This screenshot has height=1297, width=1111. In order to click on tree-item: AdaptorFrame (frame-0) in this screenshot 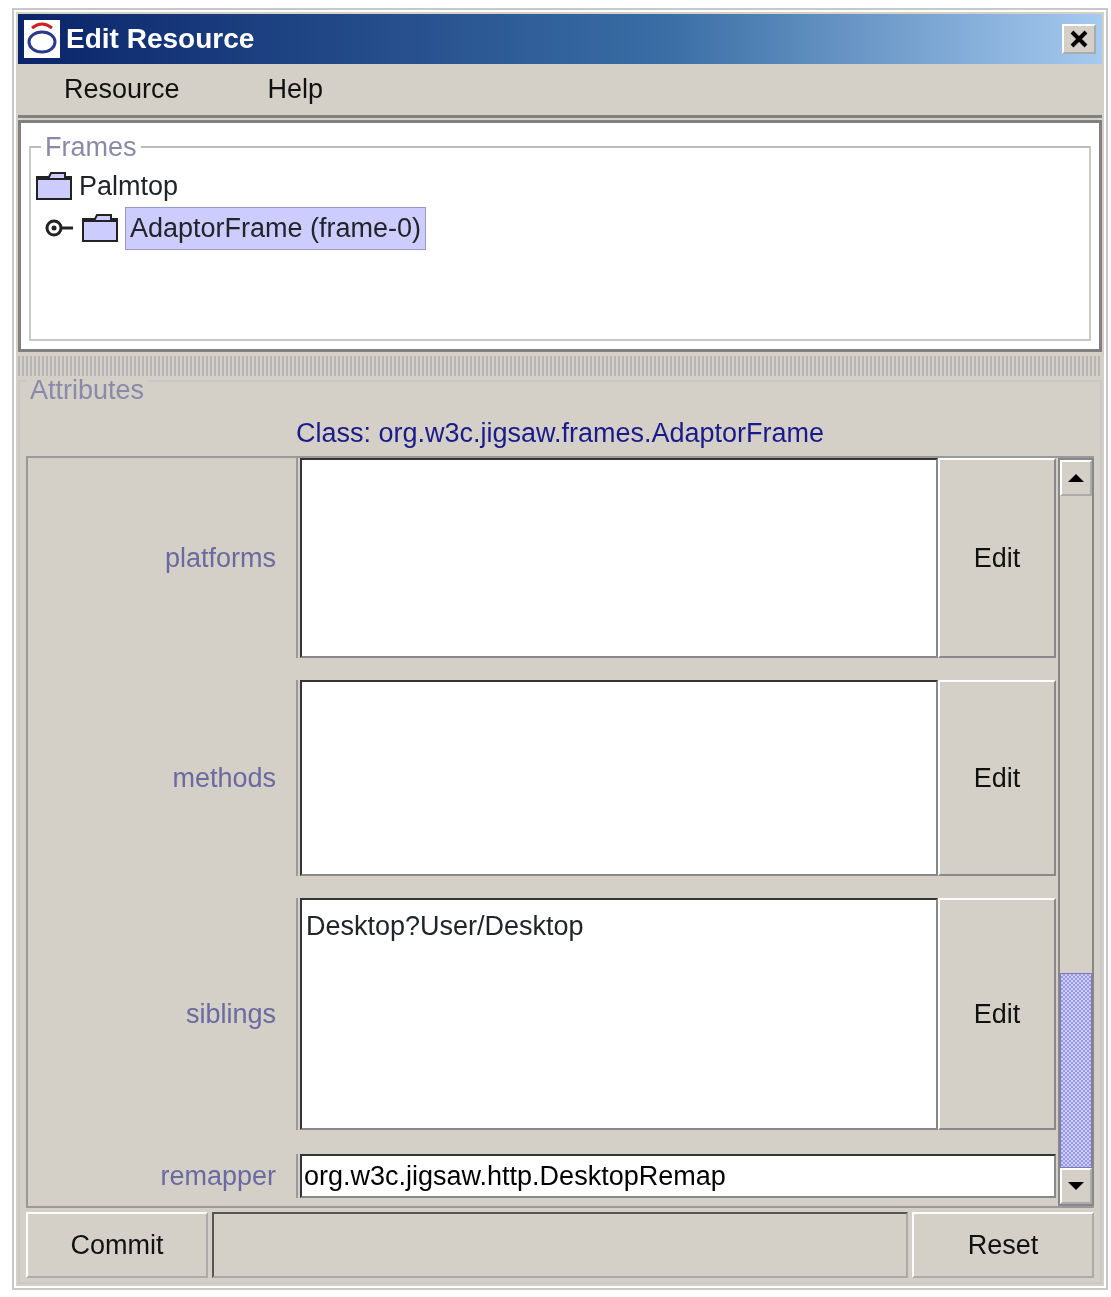, I will do `click(276, 228)`.